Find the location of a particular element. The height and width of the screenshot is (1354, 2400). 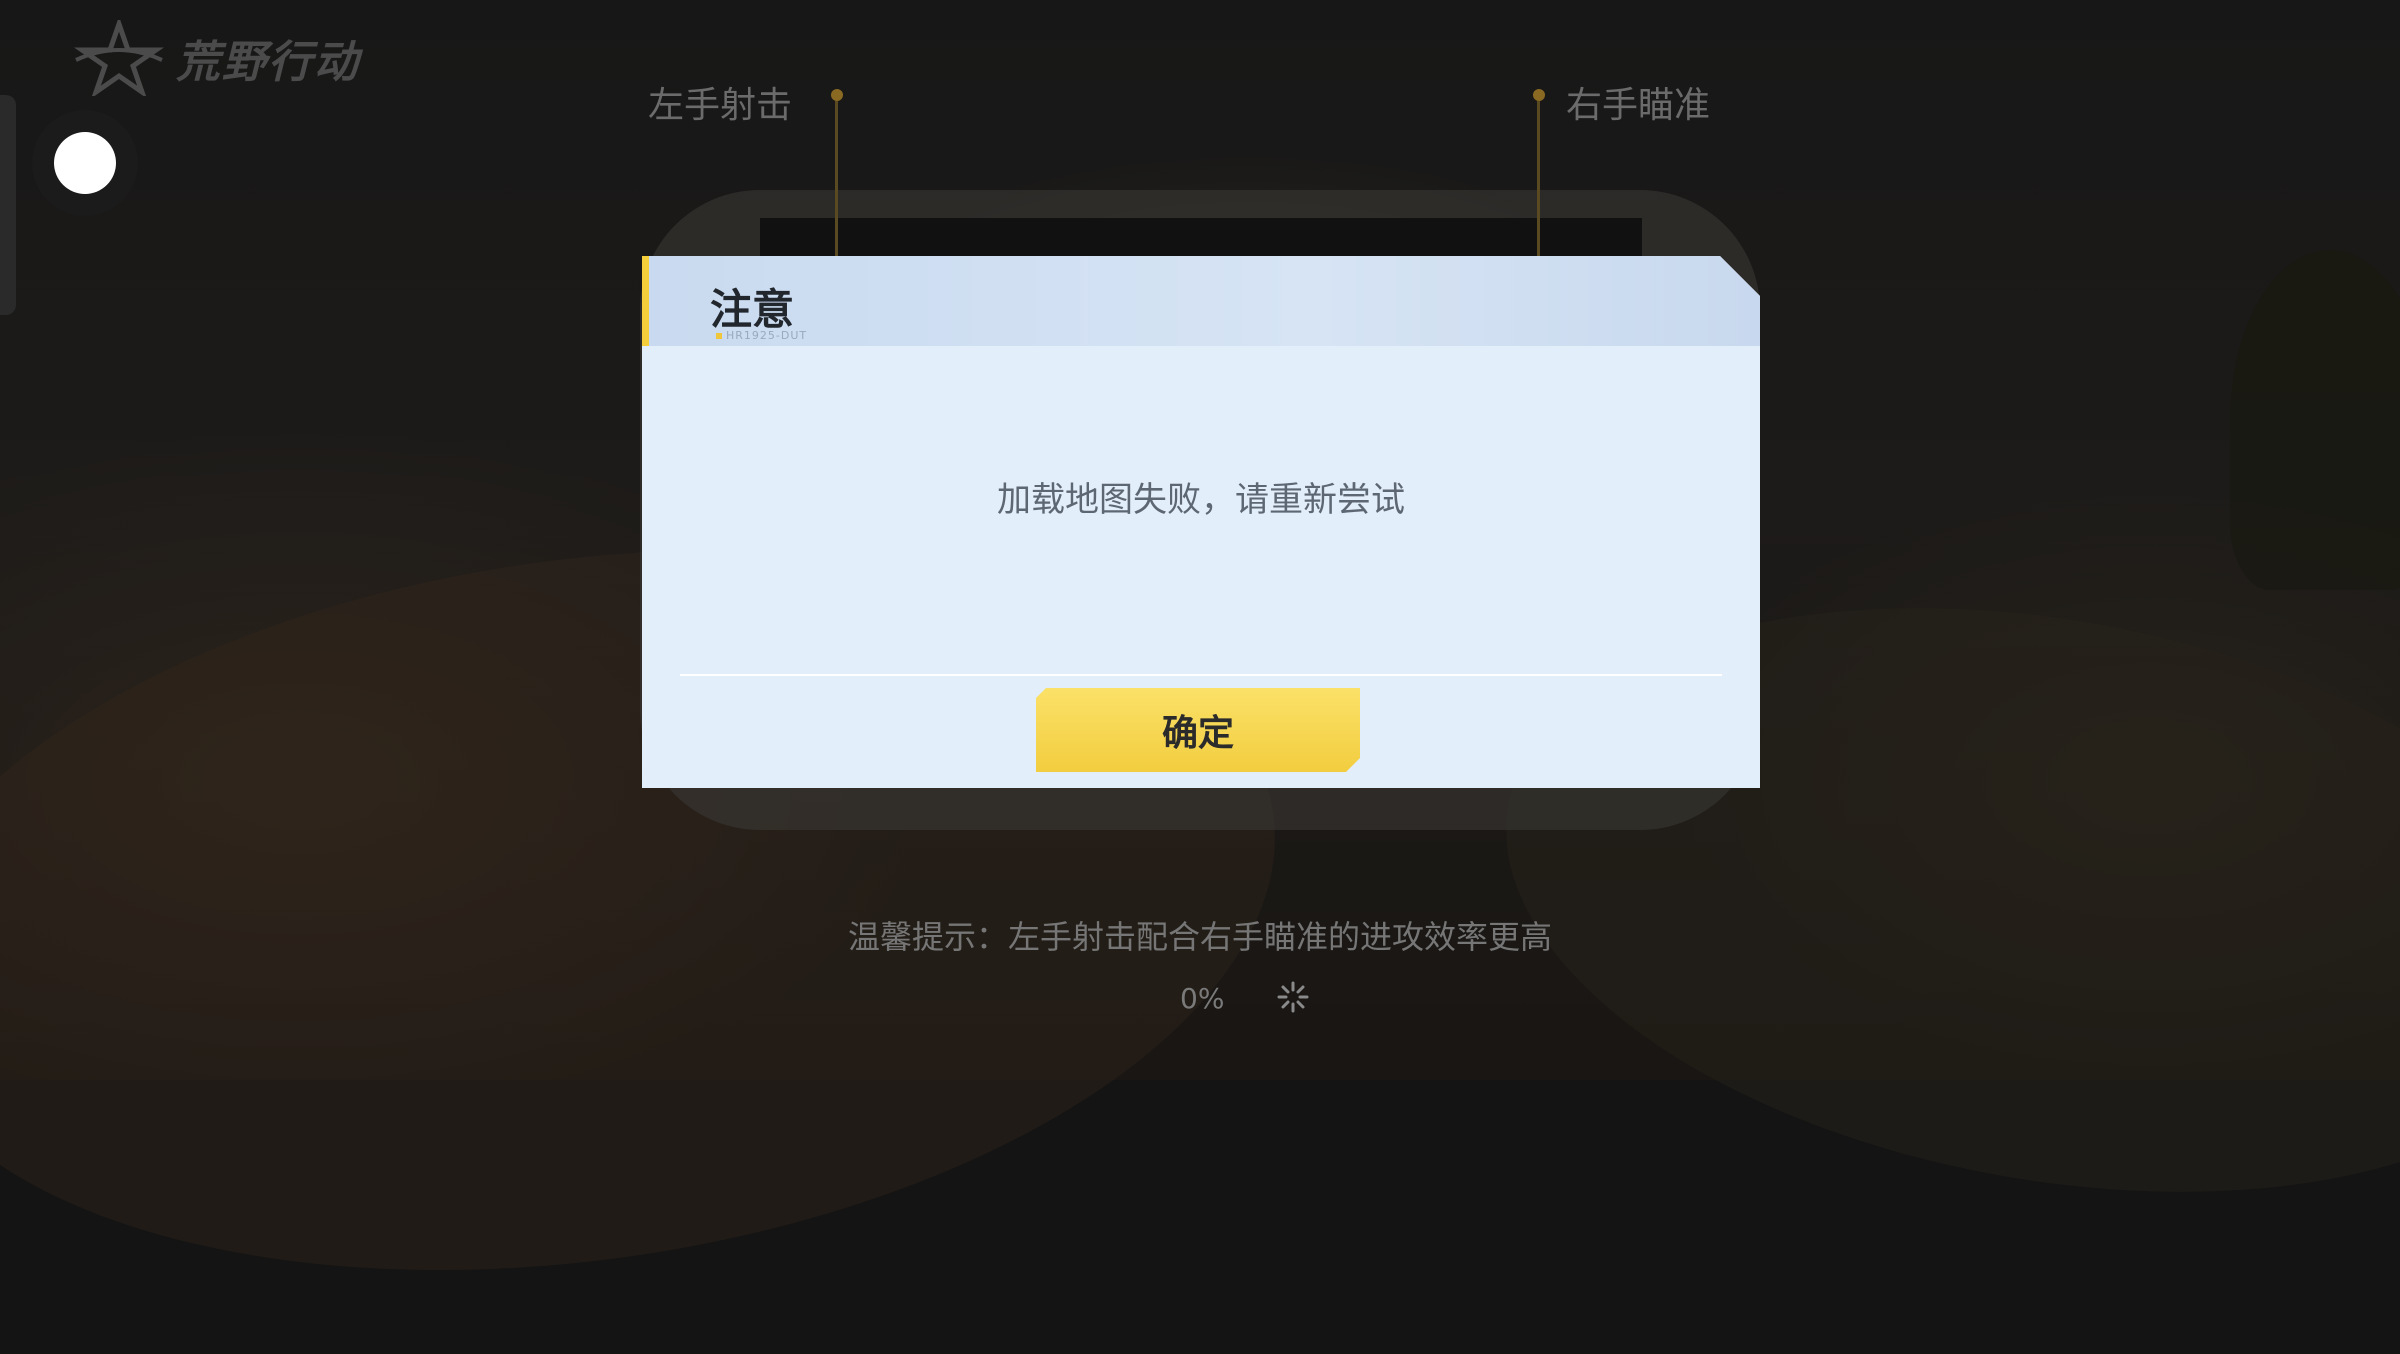

confirm-button: 确定 is located at coordinates (1198, 730).